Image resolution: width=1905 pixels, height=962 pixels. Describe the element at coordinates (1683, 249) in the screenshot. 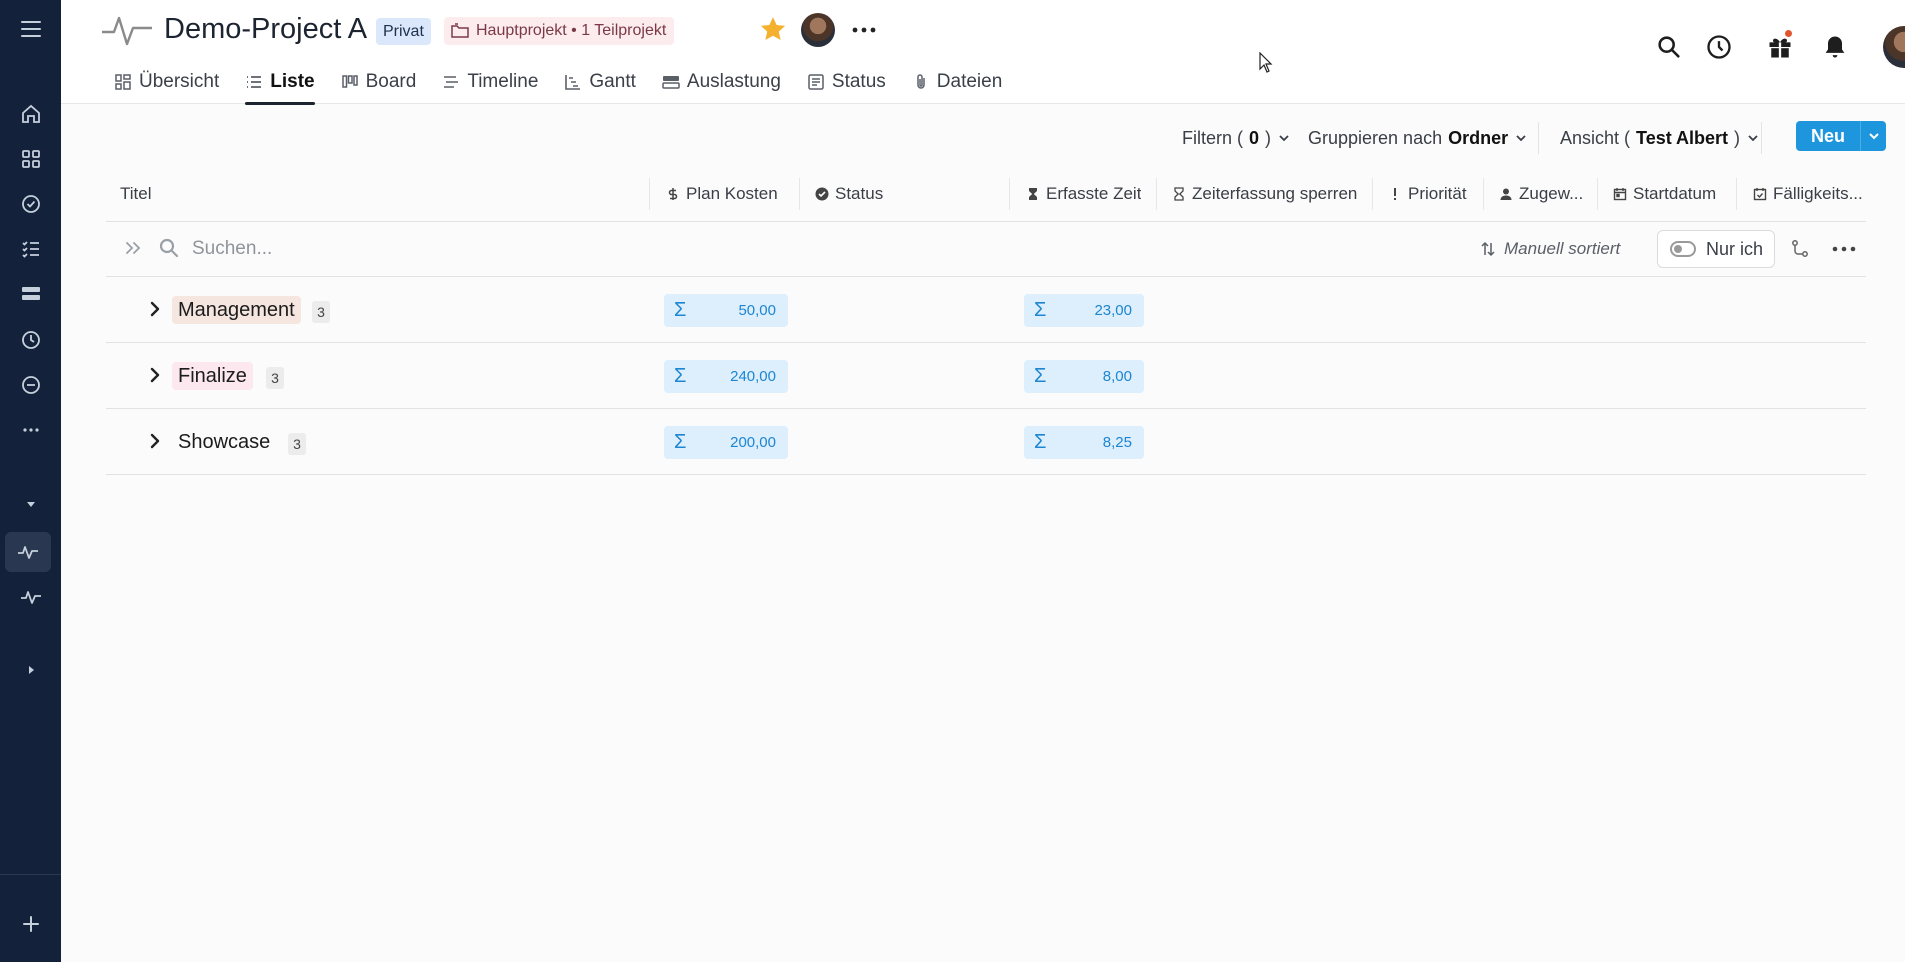

I see `toggle-switch` at that location.